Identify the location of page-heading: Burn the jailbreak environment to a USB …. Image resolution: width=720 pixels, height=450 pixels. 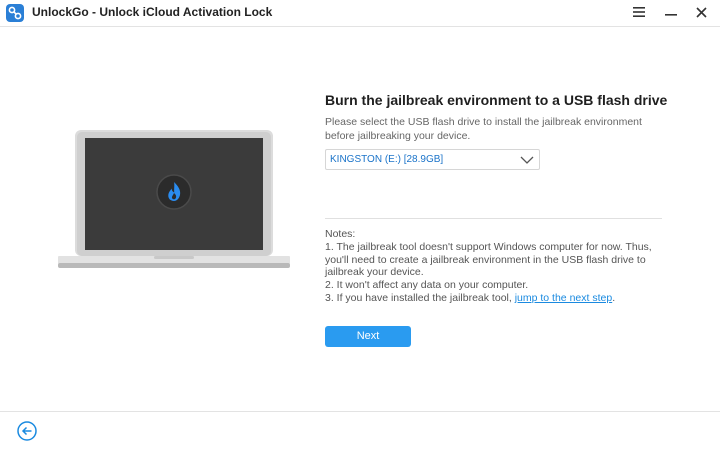
(496, 100).